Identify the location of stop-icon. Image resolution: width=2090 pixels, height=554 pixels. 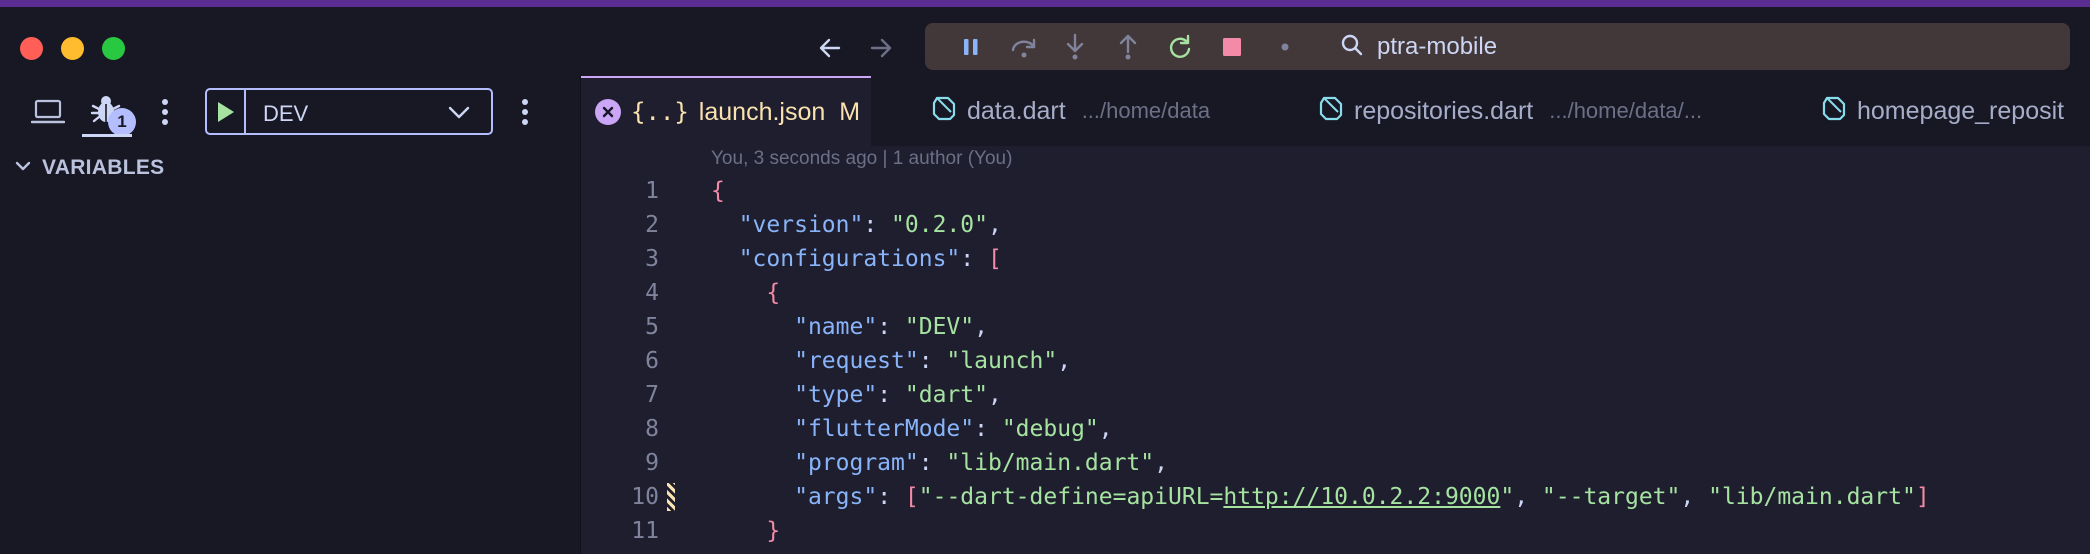
(1232, 47).